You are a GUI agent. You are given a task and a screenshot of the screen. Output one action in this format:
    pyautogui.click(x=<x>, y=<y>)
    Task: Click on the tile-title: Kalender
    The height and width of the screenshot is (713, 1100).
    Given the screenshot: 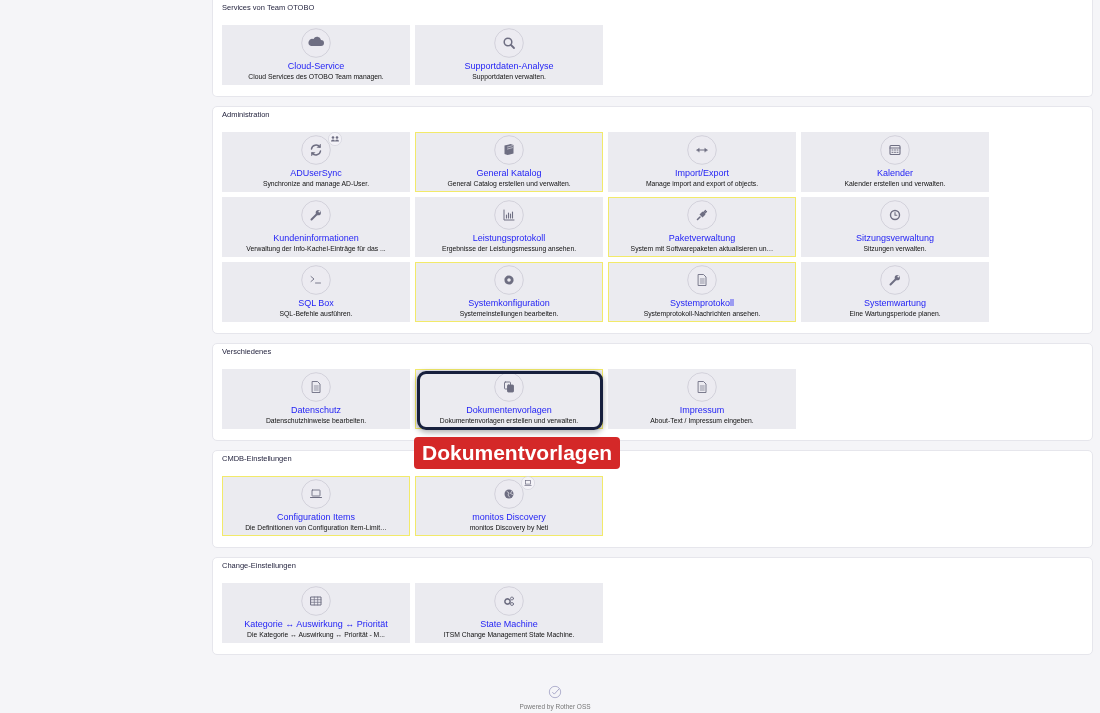 What is the action you would take?
    pyautogui.click(x=895, y=173)
    